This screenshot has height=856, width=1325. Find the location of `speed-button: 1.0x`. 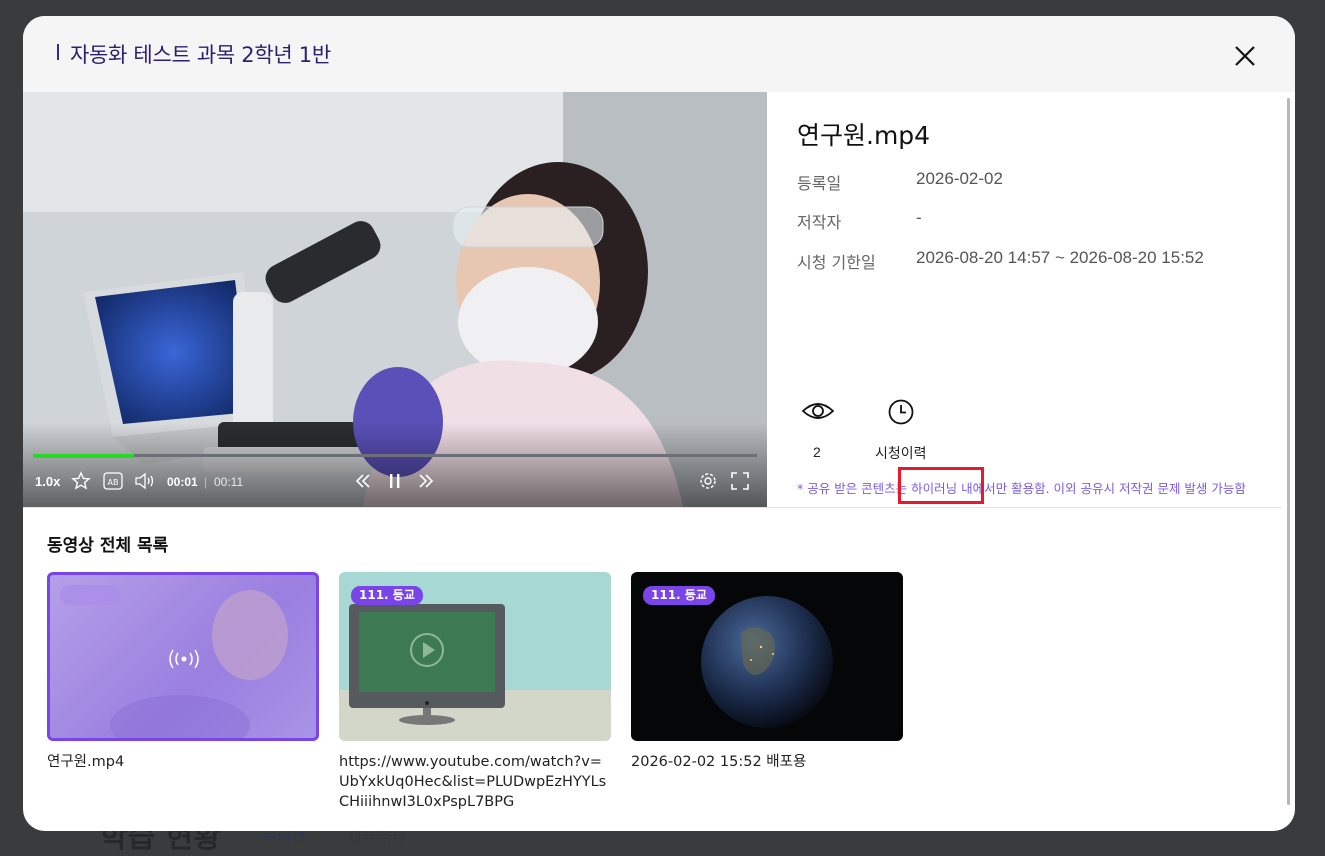

speed-button: 1.0x is located at coordinates (47, 481).